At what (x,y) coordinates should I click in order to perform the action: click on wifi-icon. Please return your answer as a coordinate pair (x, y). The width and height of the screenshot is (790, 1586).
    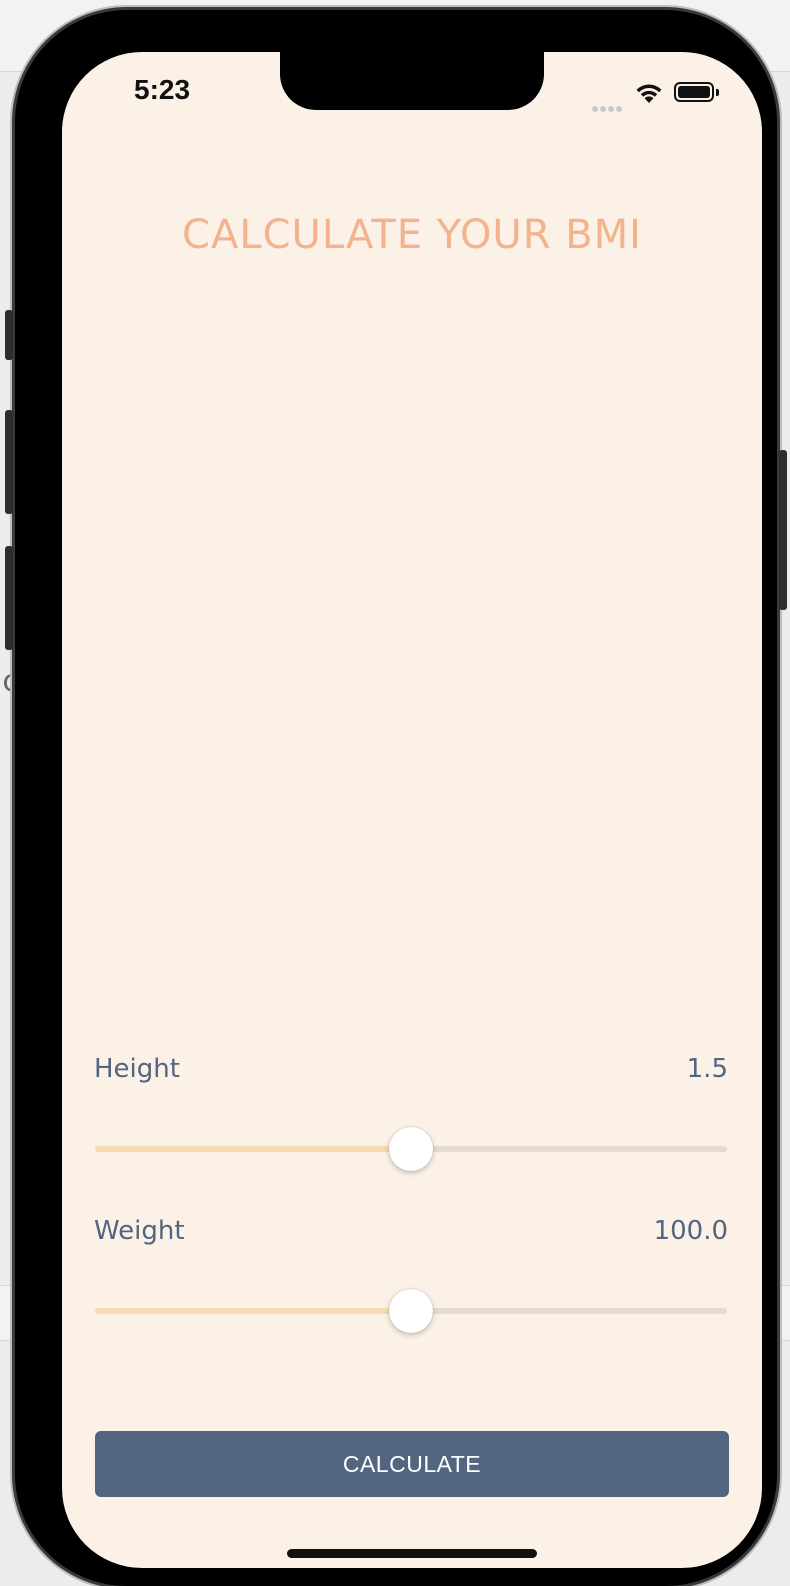
    Looking at the image, I should click on (649, 93).